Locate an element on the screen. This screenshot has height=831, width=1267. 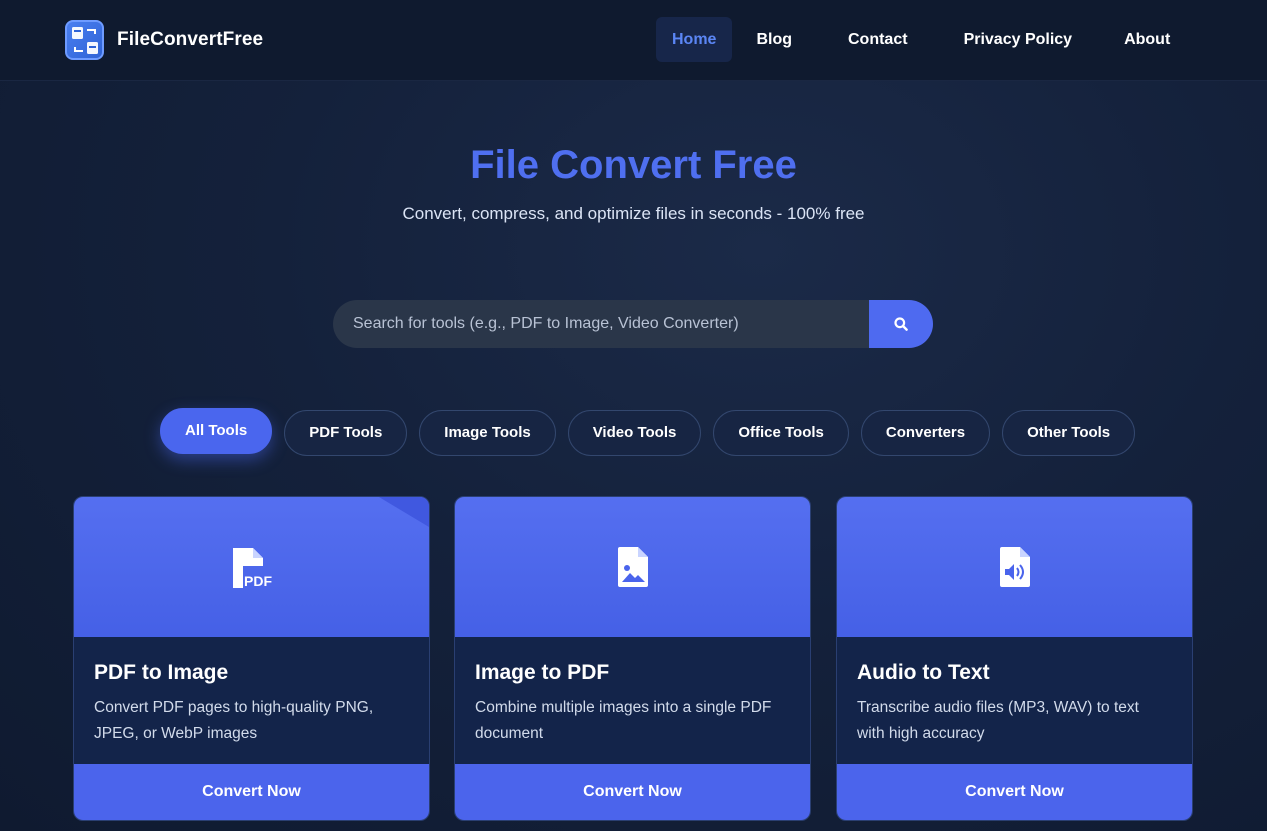
filter-video-tools: Video Tools is located at coordinates (634, 433).